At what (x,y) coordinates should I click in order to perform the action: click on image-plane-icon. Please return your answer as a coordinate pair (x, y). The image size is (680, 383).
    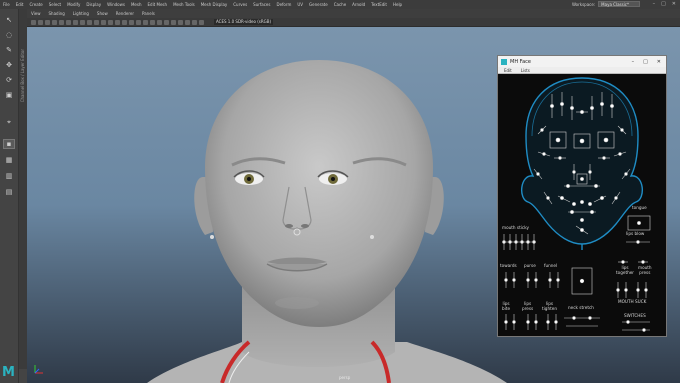
    Looking at the image, I should click on (54, 22).